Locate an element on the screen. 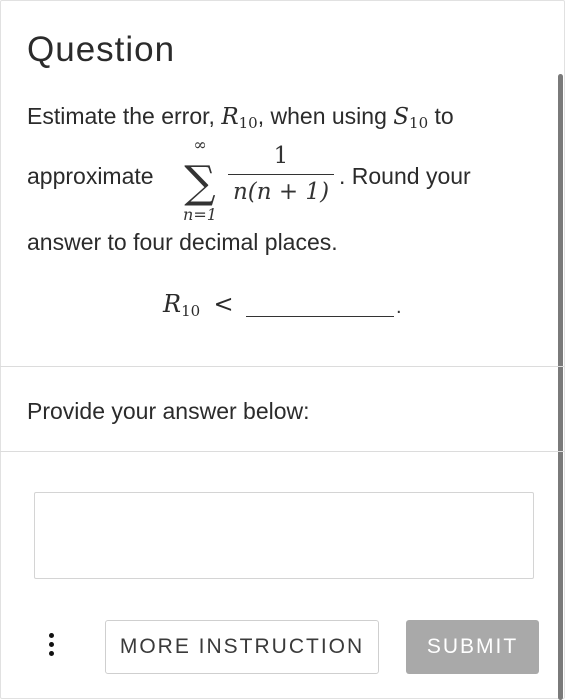 The height and width of the screenshot is (700, 566). s-subscript: 10 is located at coordinates (419, 123).